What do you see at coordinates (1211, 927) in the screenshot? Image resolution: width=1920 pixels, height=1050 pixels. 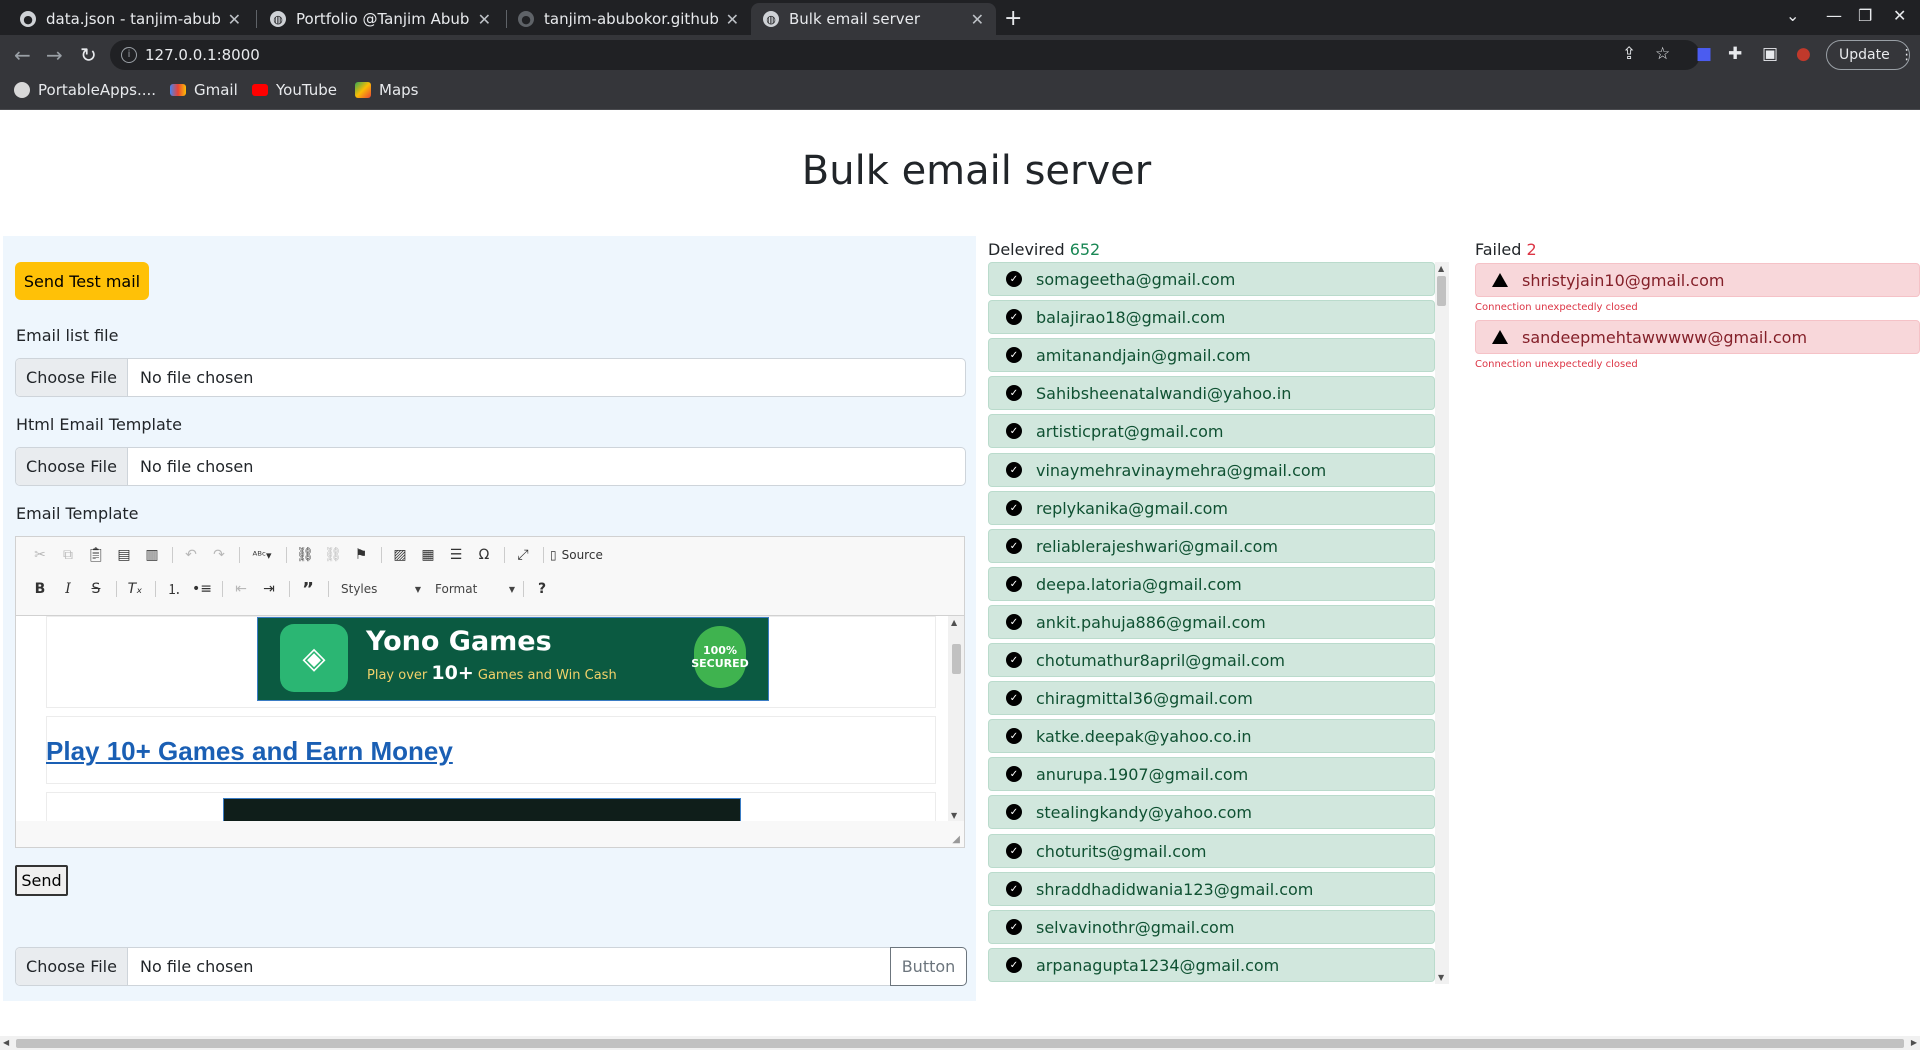 I see `delivered-item: ✓ selvavinothr@gmail.com` at bounding box center [1211, 927].